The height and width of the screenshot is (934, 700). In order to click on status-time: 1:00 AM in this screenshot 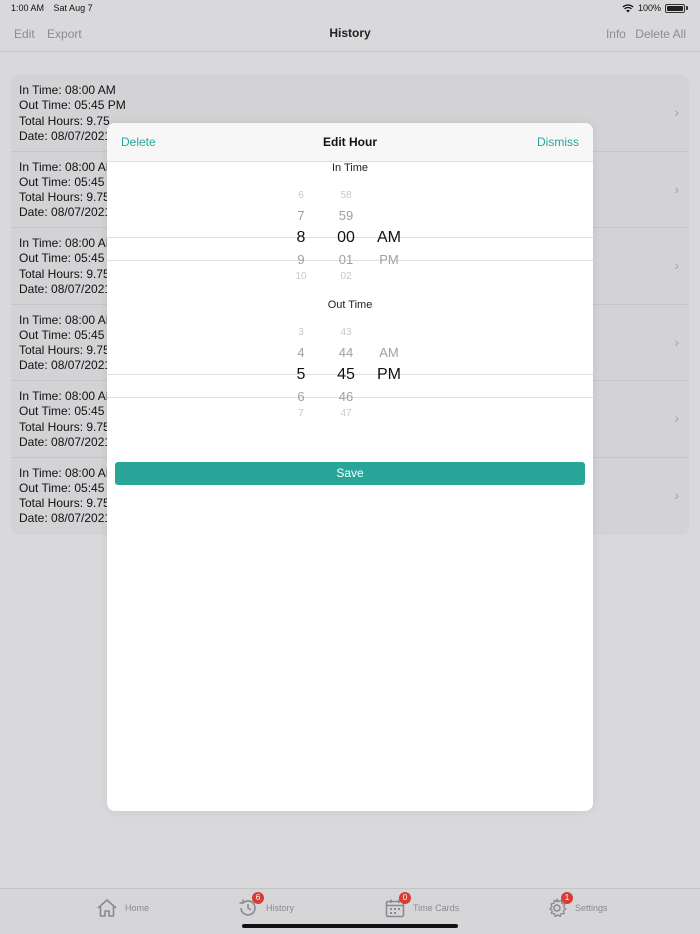, I will do `click(28, 8)`.